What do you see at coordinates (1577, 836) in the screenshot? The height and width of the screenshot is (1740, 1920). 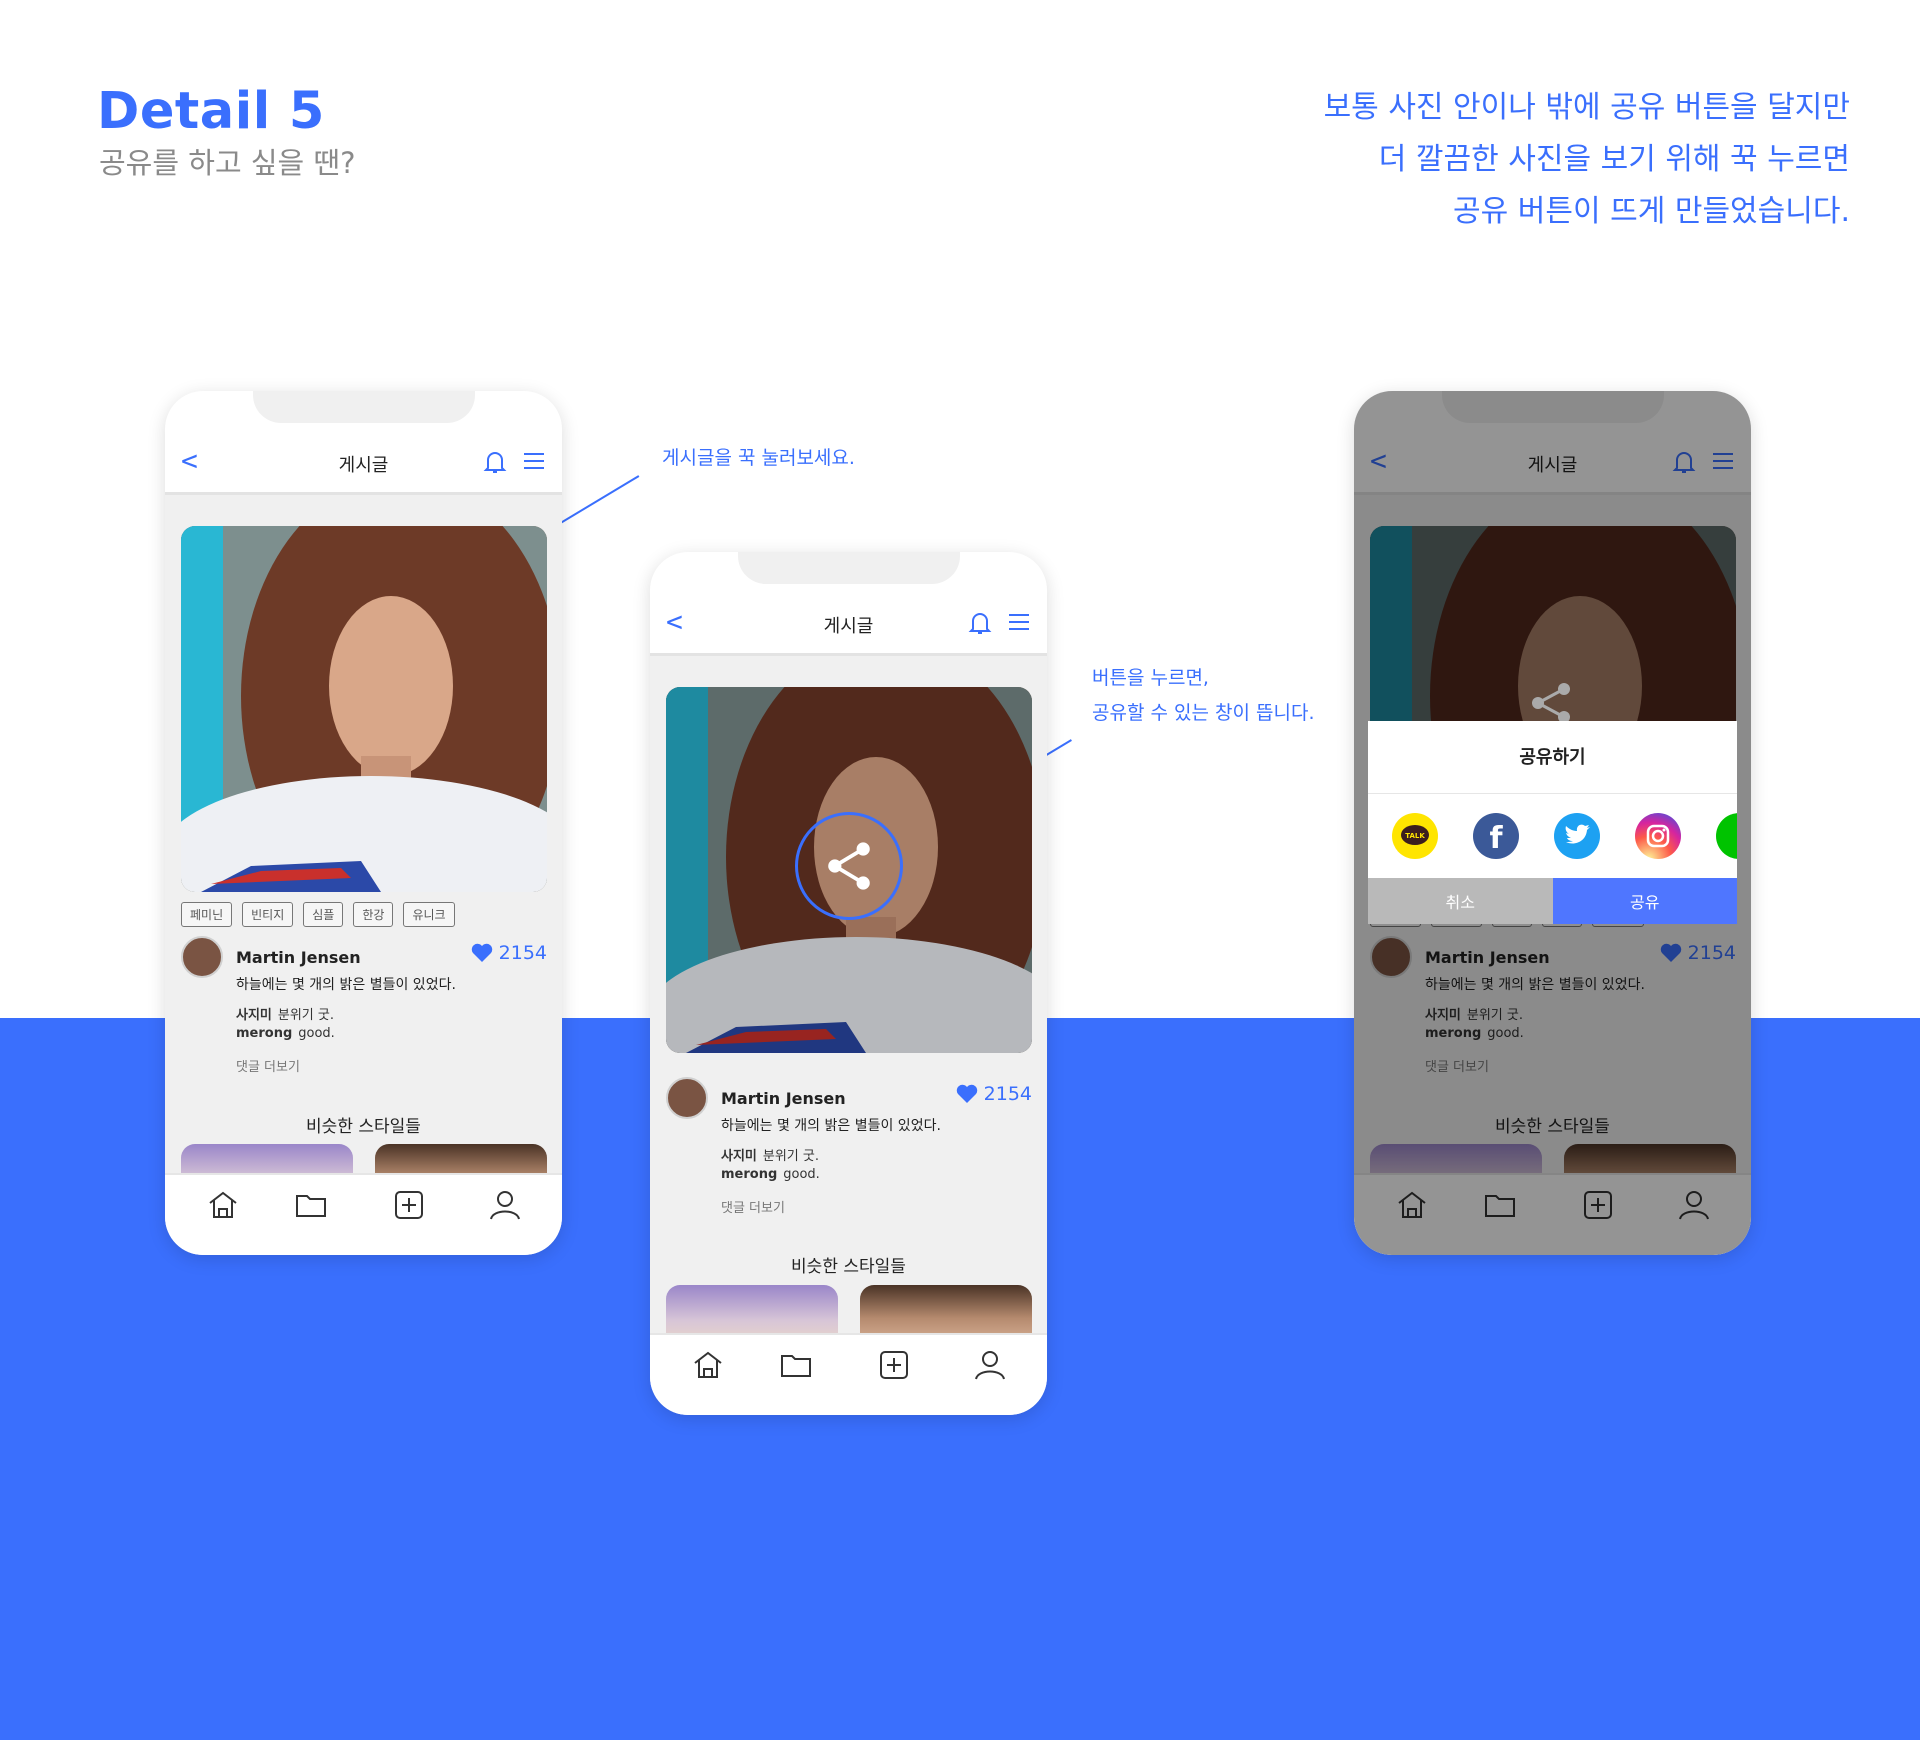 I see `twitter-icon` at bounding box center [1577, 836].